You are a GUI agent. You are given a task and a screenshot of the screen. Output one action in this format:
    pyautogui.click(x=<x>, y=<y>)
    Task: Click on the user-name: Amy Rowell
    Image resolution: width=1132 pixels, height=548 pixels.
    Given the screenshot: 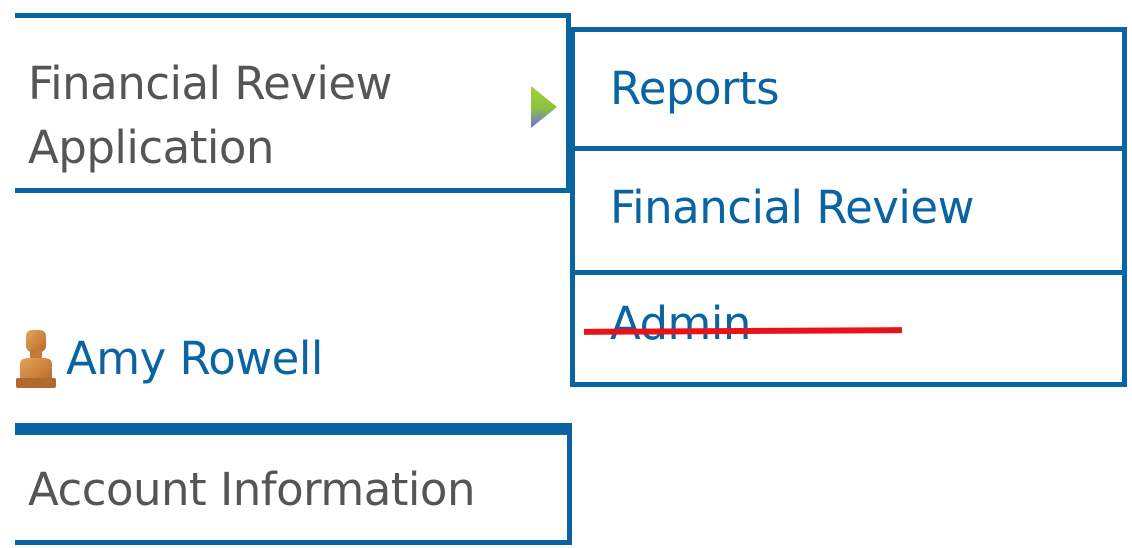 What is the action you would take?
    pyautogui.click(x=194, y=358)
    